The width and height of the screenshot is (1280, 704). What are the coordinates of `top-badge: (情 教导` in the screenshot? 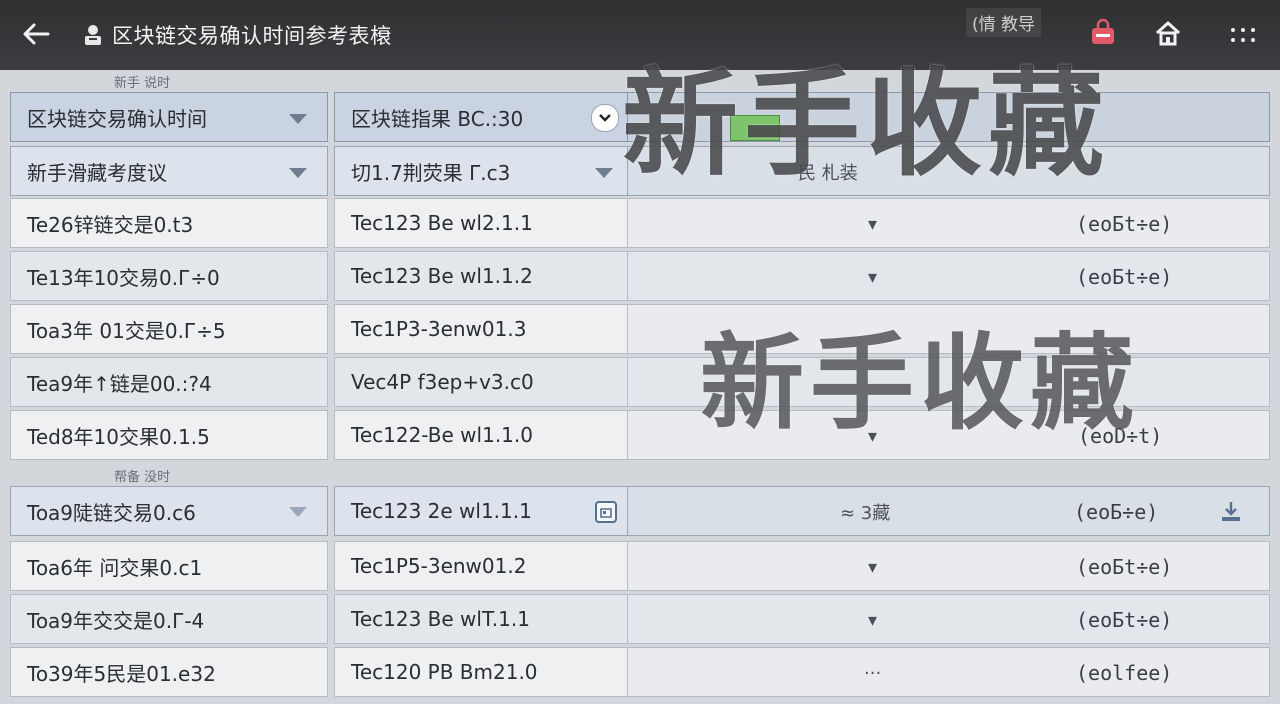 It's located at (1004, 22).